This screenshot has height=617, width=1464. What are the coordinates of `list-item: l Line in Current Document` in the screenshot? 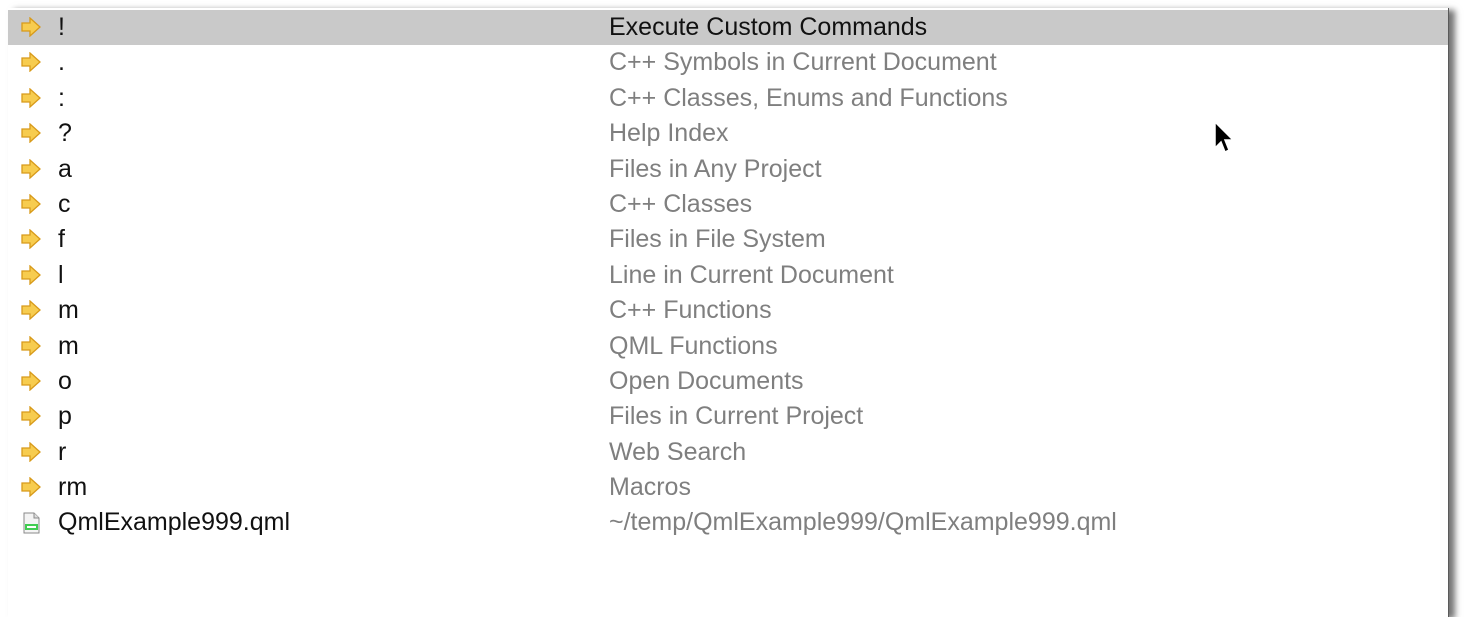 It's located at (728, 275).